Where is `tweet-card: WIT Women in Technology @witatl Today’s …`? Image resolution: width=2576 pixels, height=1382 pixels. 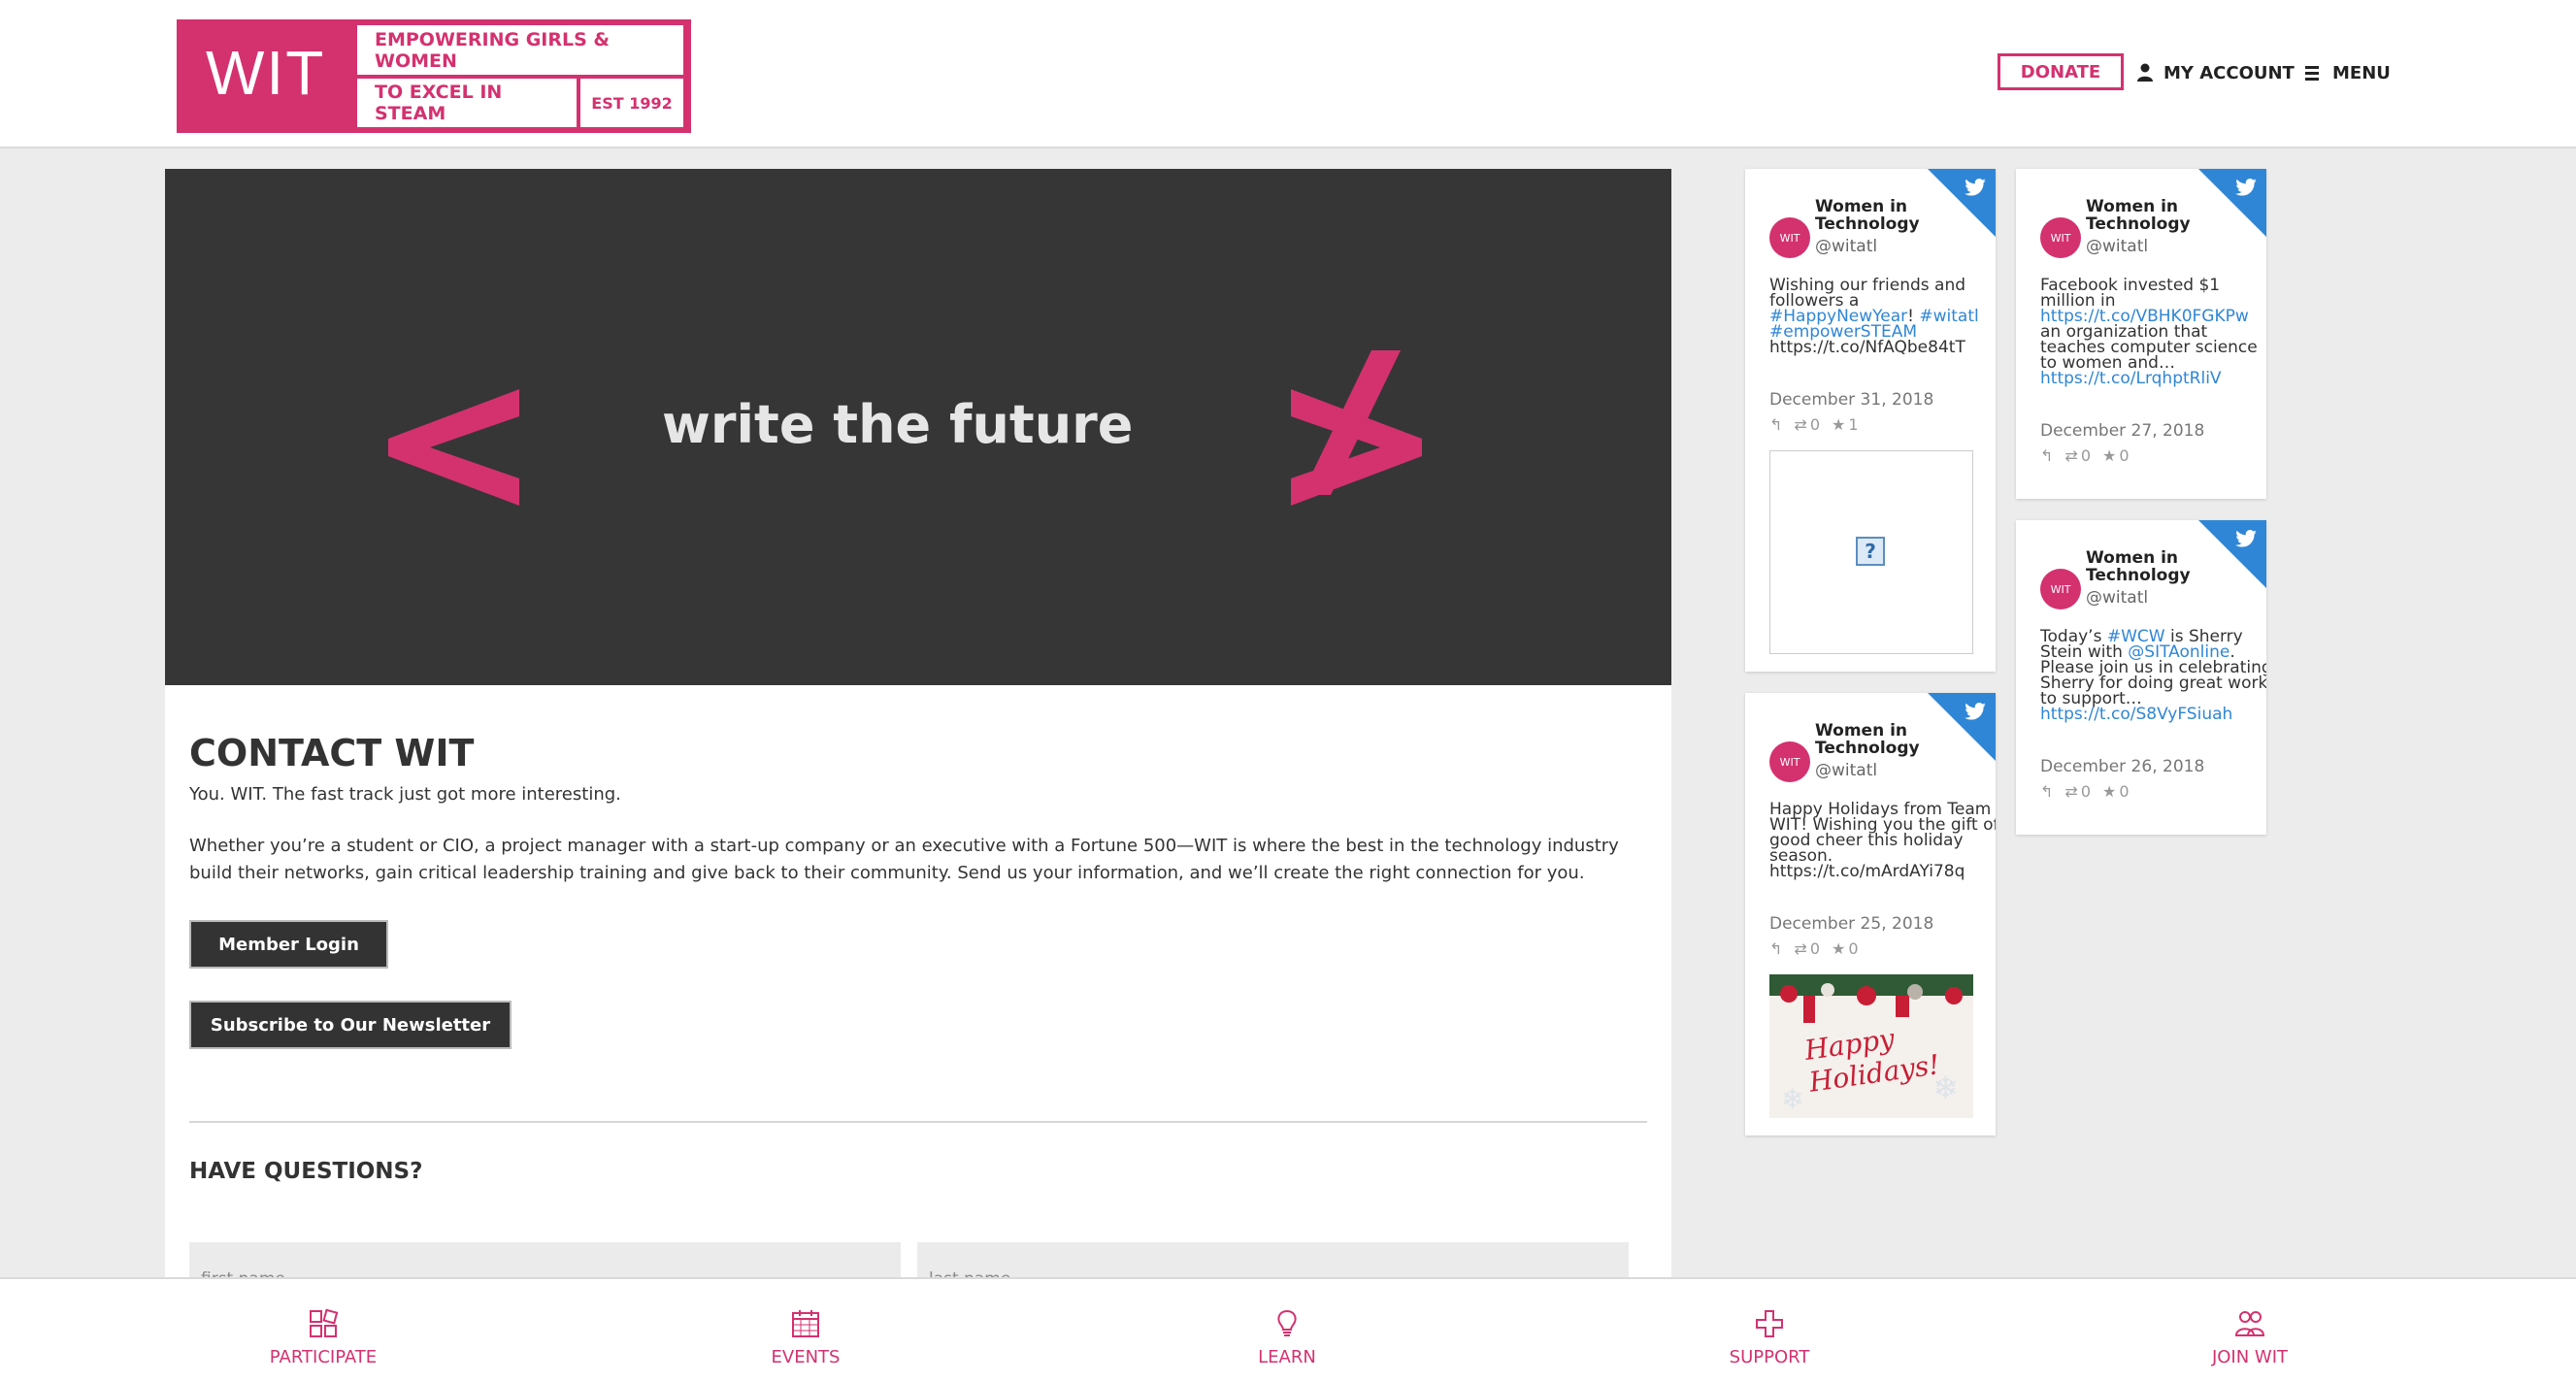 tweet-card: WIT Women in Technology @witatl Today’s … is located at coordinates (2141, 678).